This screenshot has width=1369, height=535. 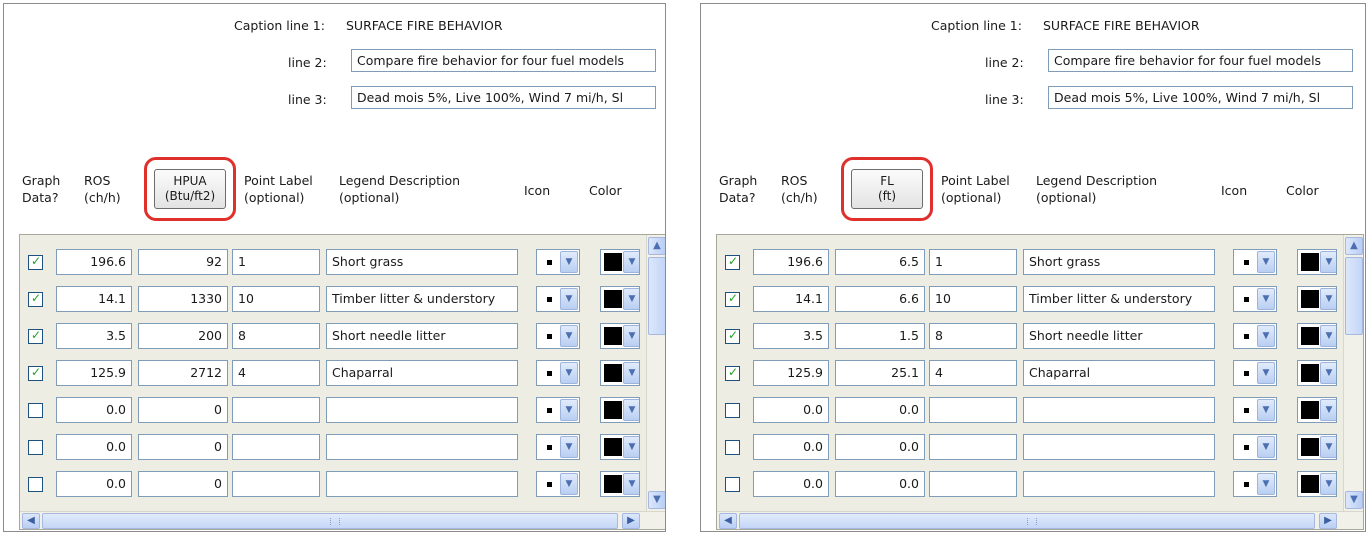 I want to click on caption-line3-input: Dead mois 5%, Live 100%, Wind 7 mi/h, Sl, so click(x=503, y=97).